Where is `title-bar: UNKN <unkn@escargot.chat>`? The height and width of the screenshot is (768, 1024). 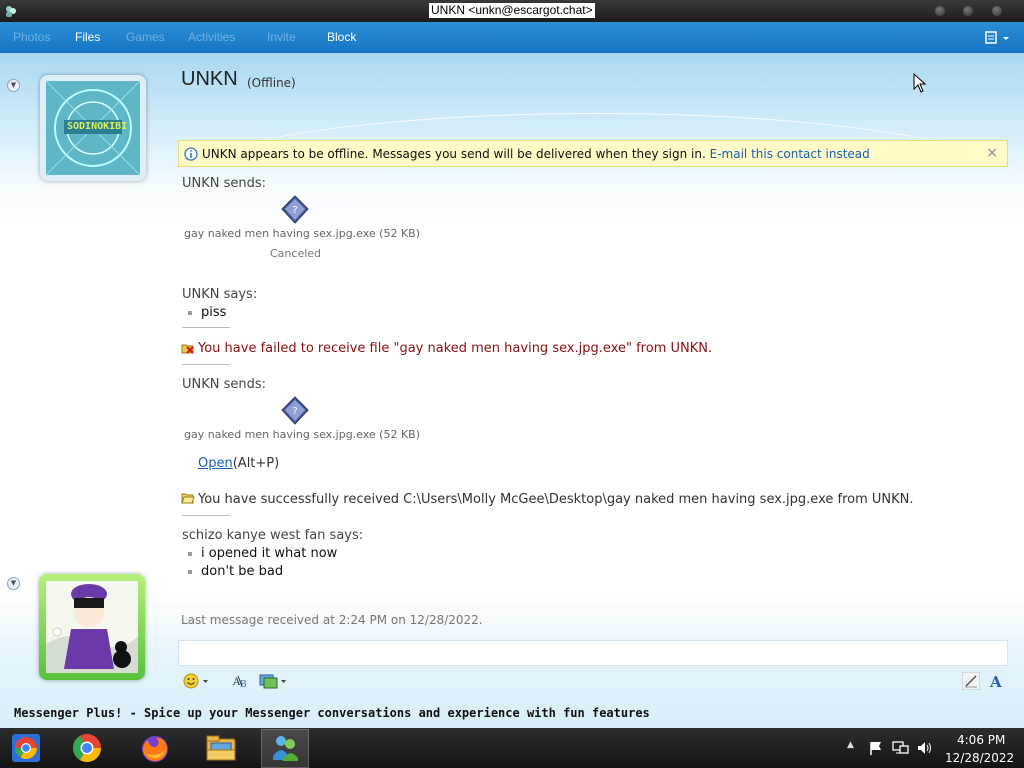
title-bar: UNKN <unkn@escargot.chat> is located at coordinates (512, 11).